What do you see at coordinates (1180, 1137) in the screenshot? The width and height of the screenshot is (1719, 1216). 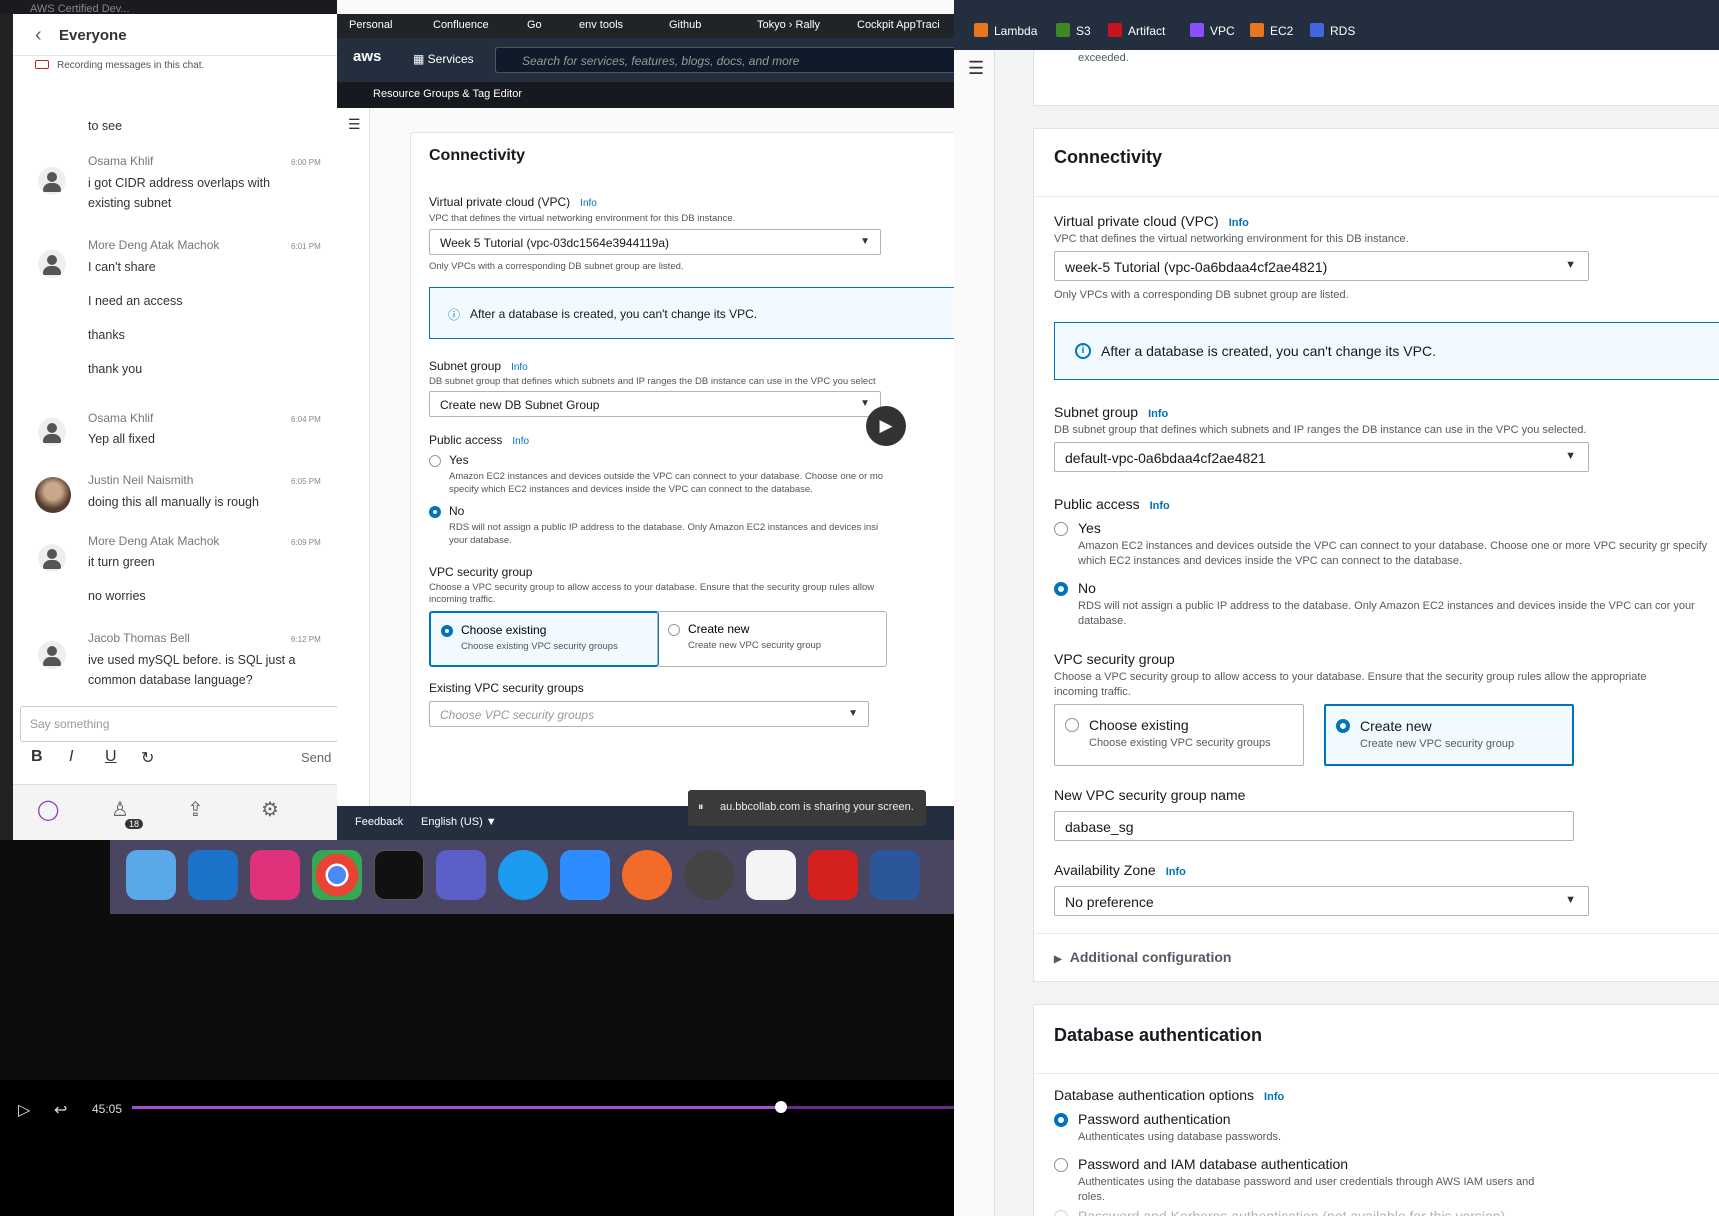 I see `password-auth-desc: Authenticates using database passwords.` at bounding box center [1180, 1137].